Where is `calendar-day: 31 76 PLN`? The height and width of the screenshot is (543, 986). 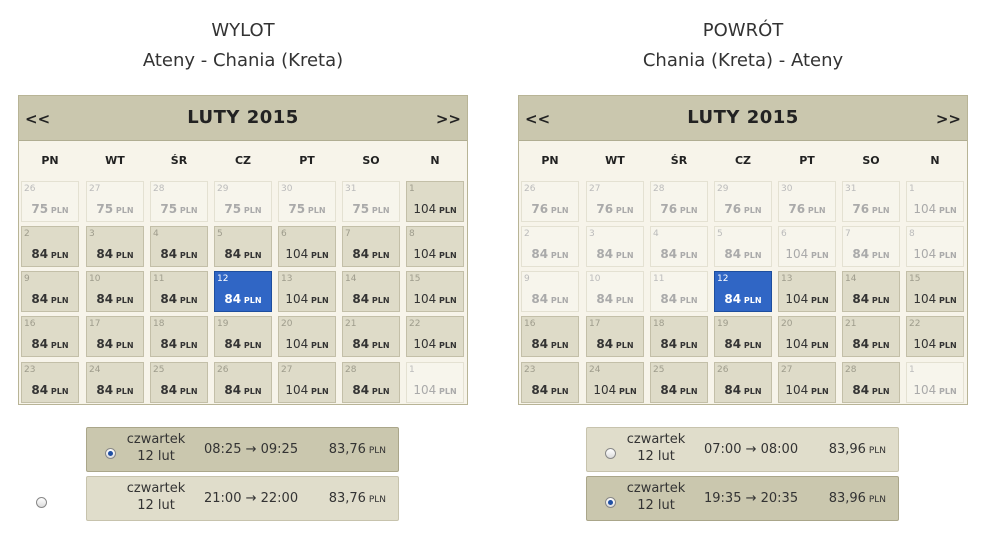
calendar-day: 31 76 PLN is located at coordinates (871, 201).